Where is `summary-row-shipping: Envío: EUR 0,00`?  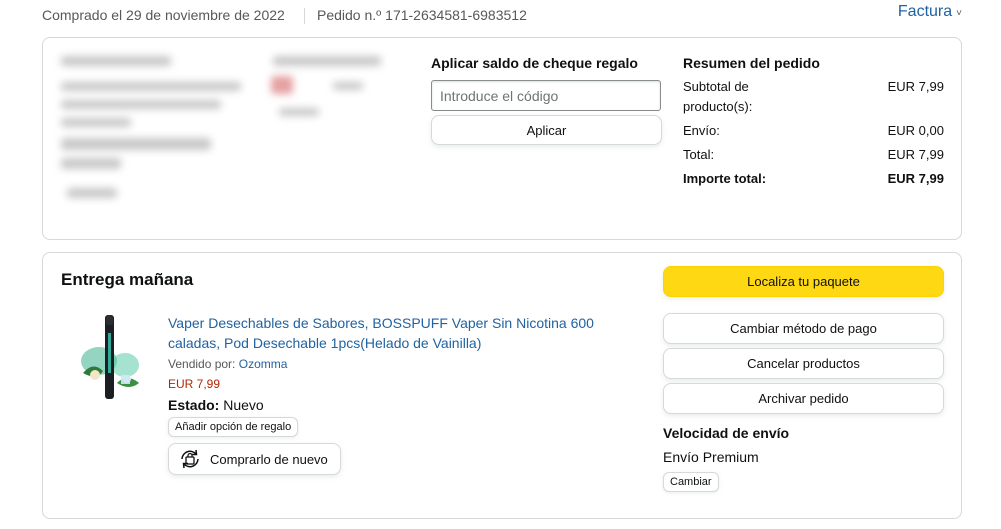
summary-row-shipping: Envío: EUR 0,00 is located at coordinates (813, 131).